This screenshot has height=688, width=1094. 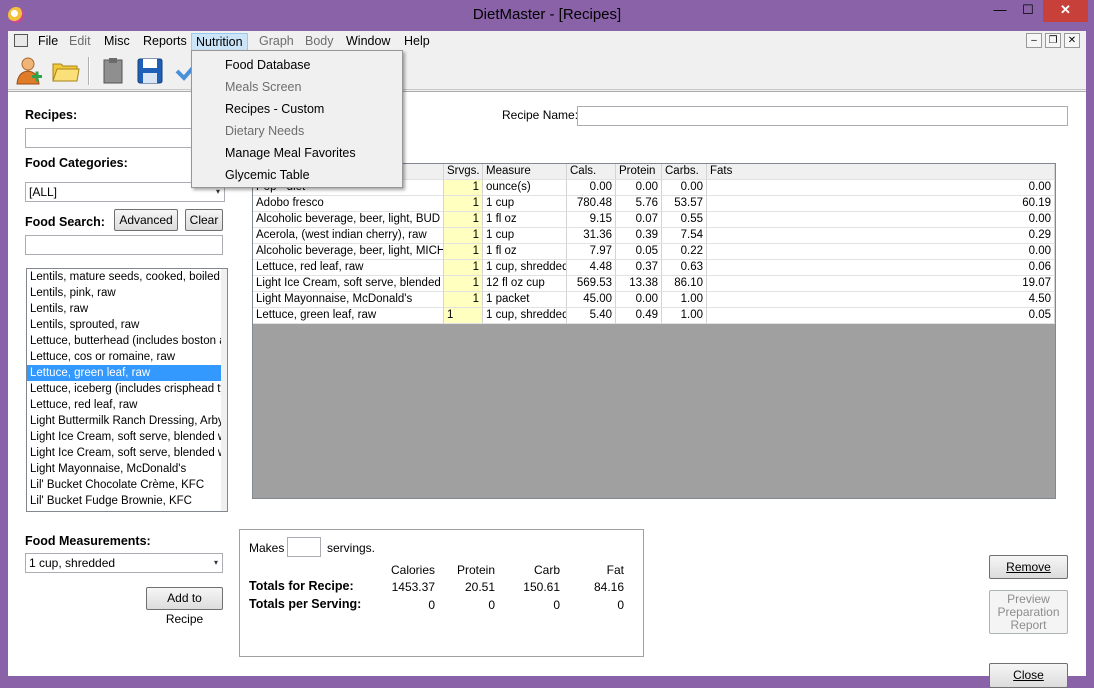 What do you see at coordinates (413, 587) in the screenshot?
I see `recipe-calories: 1453.37` at bounding box center [413, 587].